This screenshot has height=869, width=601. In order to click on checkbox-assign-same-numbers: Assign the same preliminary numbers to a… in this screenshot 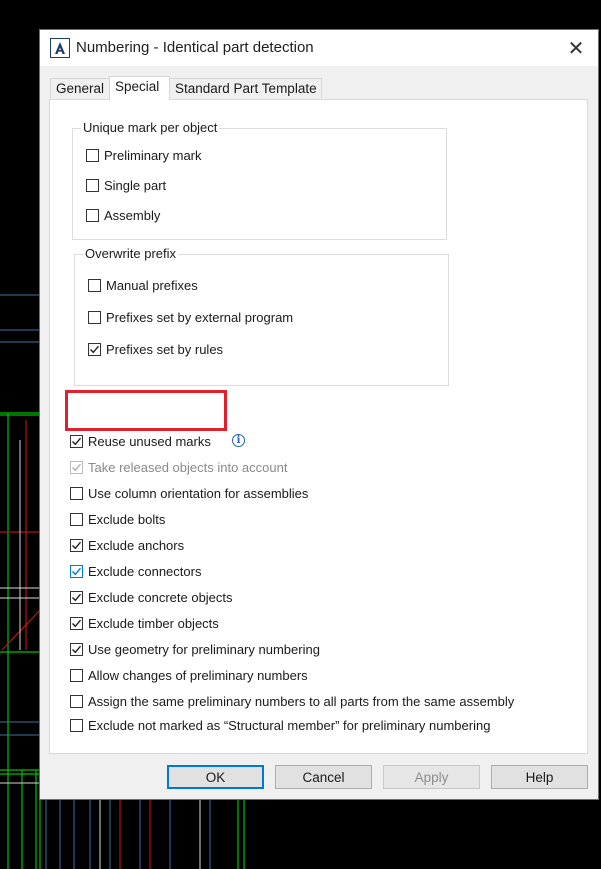, I will do `click(292, 701)`.